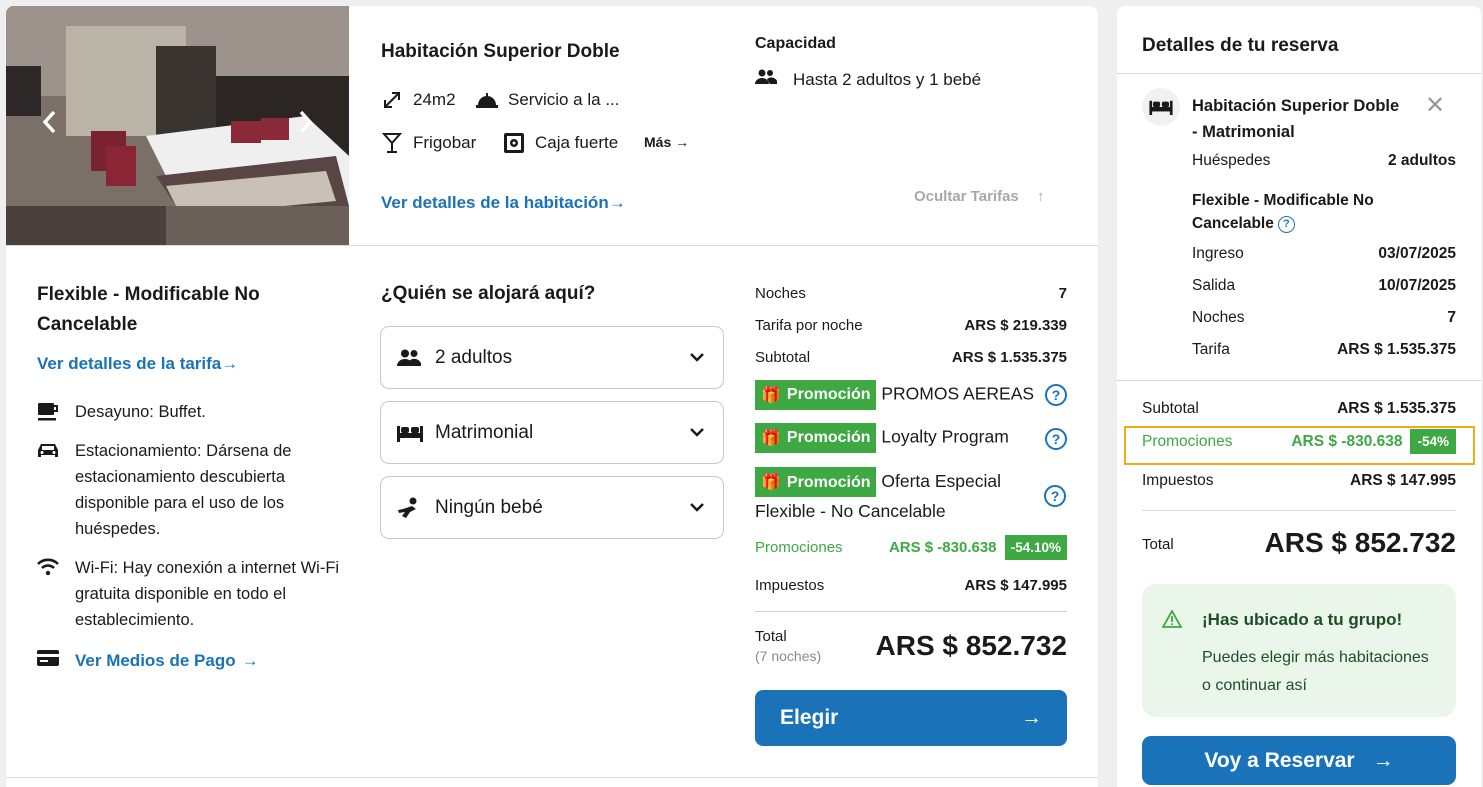  What do you see at coordinates (474, 357) in the screenshot?
I see `adults-value: 2 adultos` at bounding box center [474, 357].